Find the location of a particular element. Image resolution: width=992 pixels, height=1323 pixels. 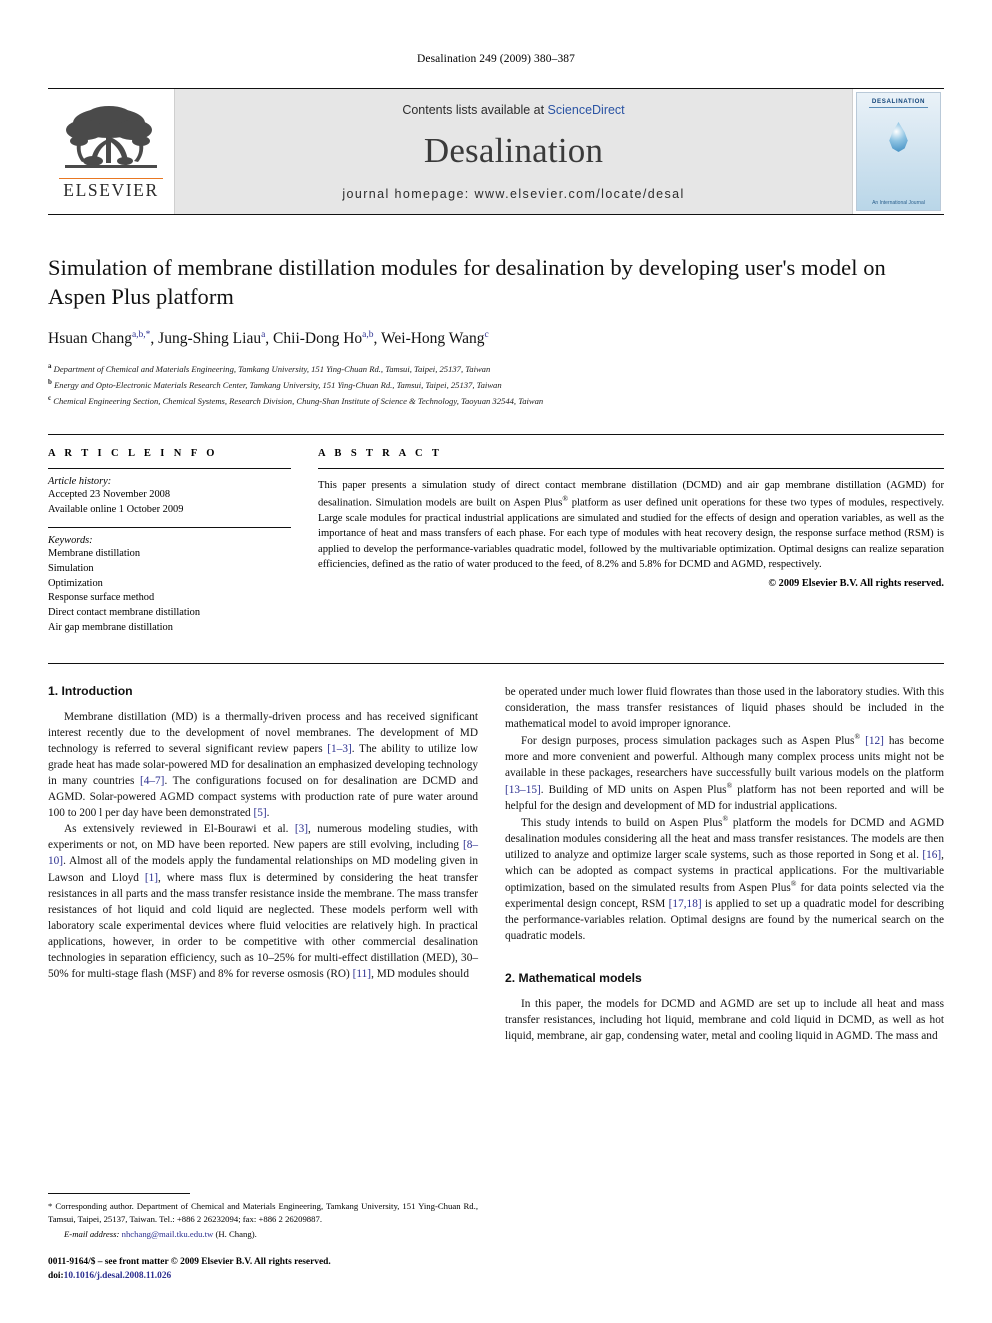

author-name: Wei-Hong Wang is located at coordinates (433, 339).